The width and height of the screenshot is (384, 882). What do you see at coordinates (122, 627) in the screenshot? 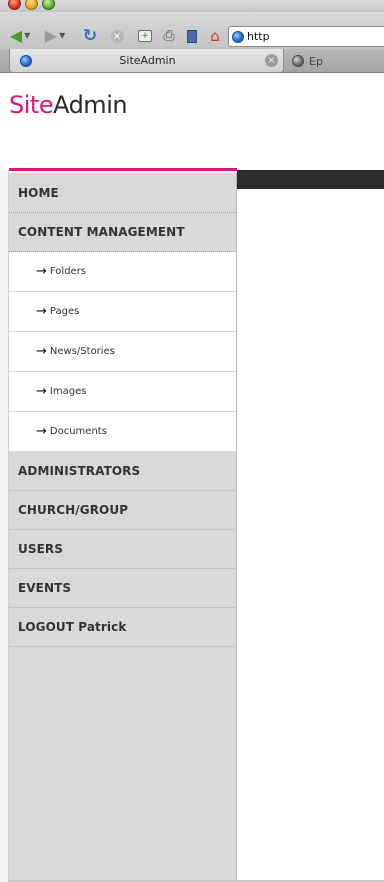
I see `sidebar-item-logout: LOGOUT Patrick` at bounding box center [122, 627].